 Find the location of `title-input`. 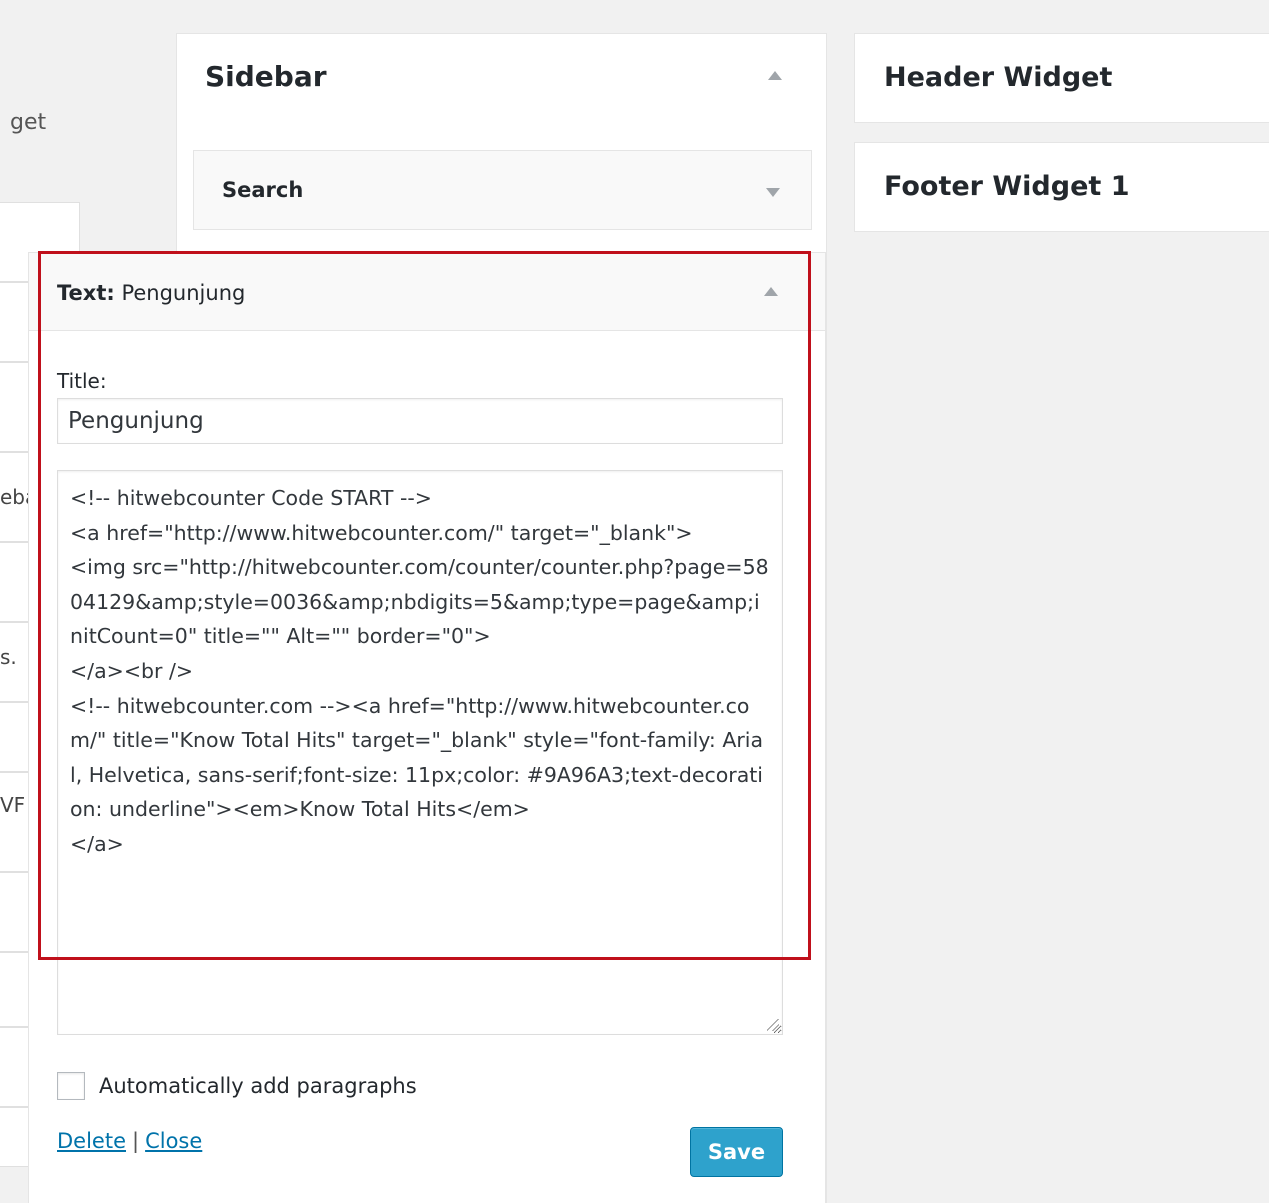

title-input is located at coordinates (420, 421).